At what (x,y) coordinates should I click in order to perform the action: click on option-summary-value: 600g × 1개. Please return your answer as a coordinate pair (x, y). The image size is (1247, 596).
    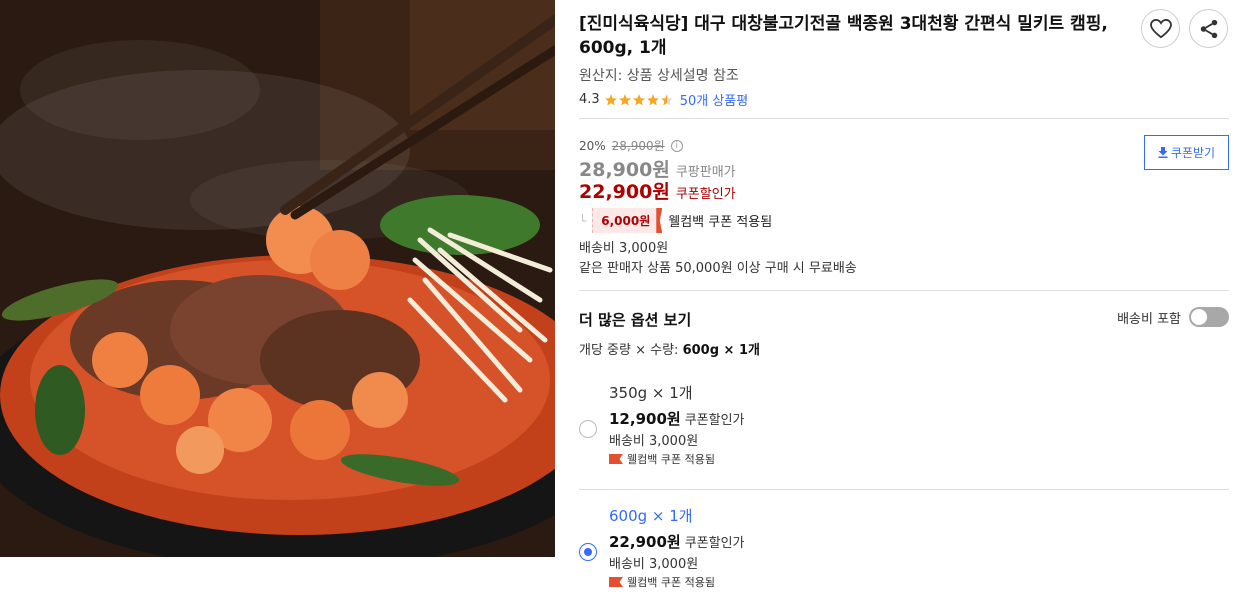
    Looking at the image, I should click on (721, 350).